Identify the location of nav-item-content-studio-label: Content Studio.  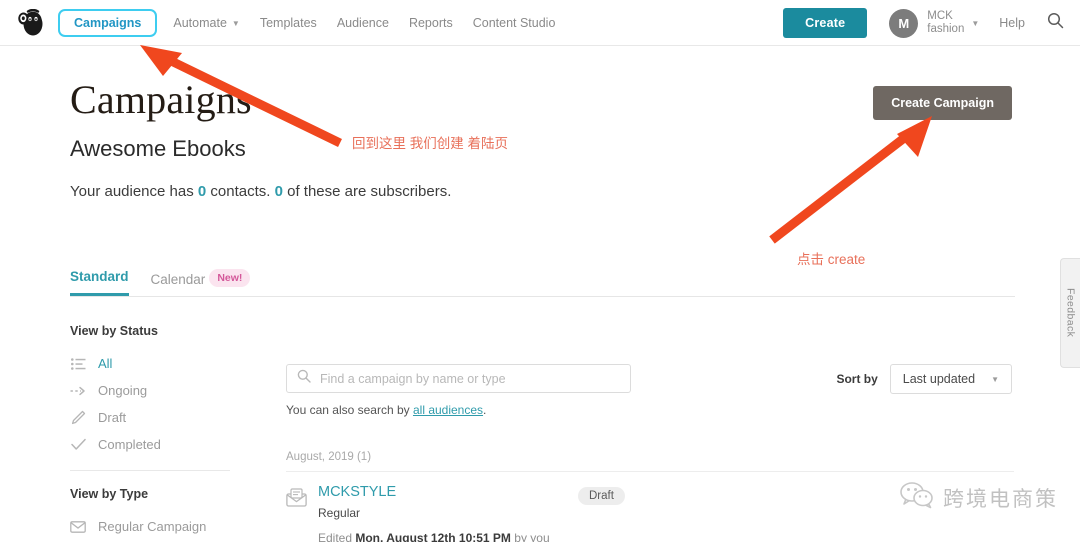
(514, 22).